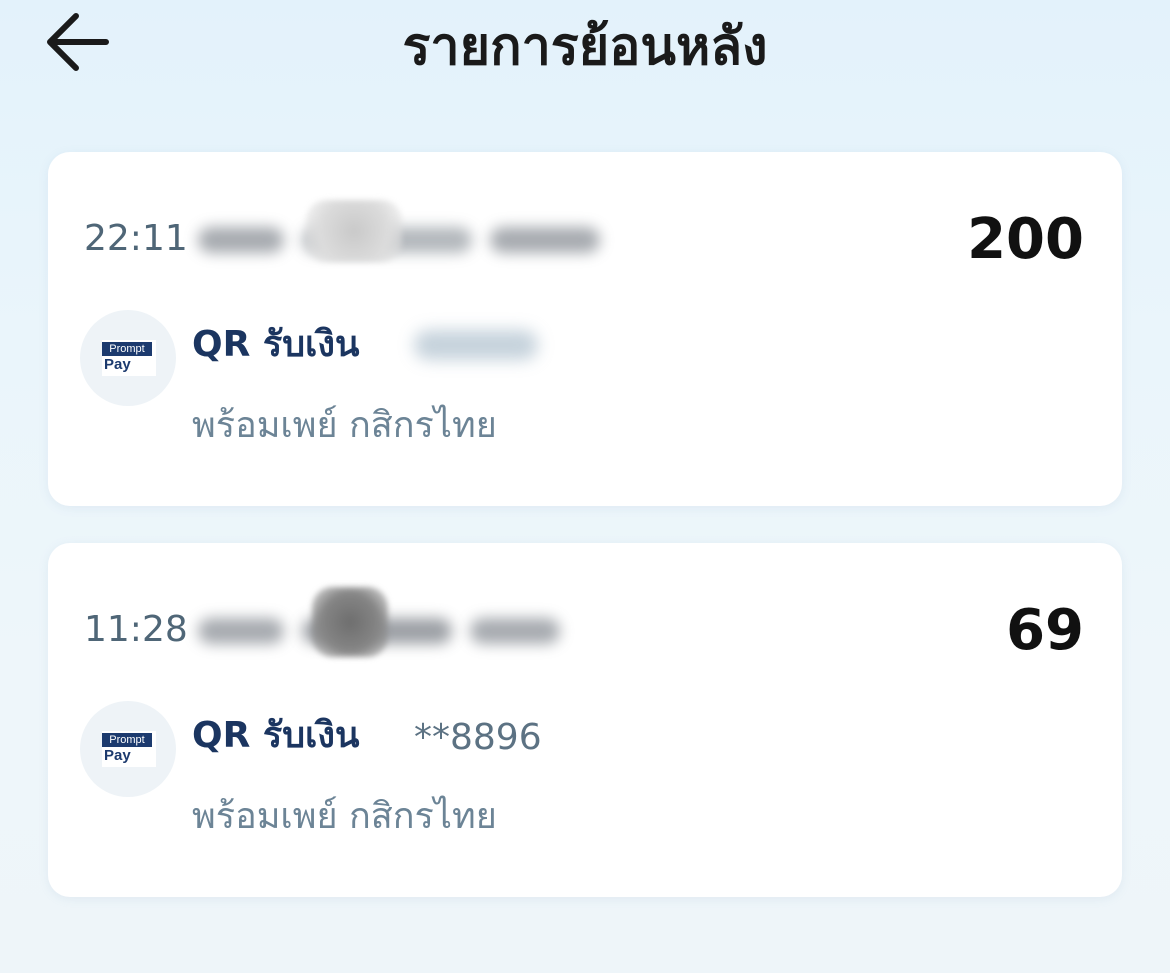 The image size is (1170, 973). I want to click on transaction-time: 11:28, so click(136, 629).